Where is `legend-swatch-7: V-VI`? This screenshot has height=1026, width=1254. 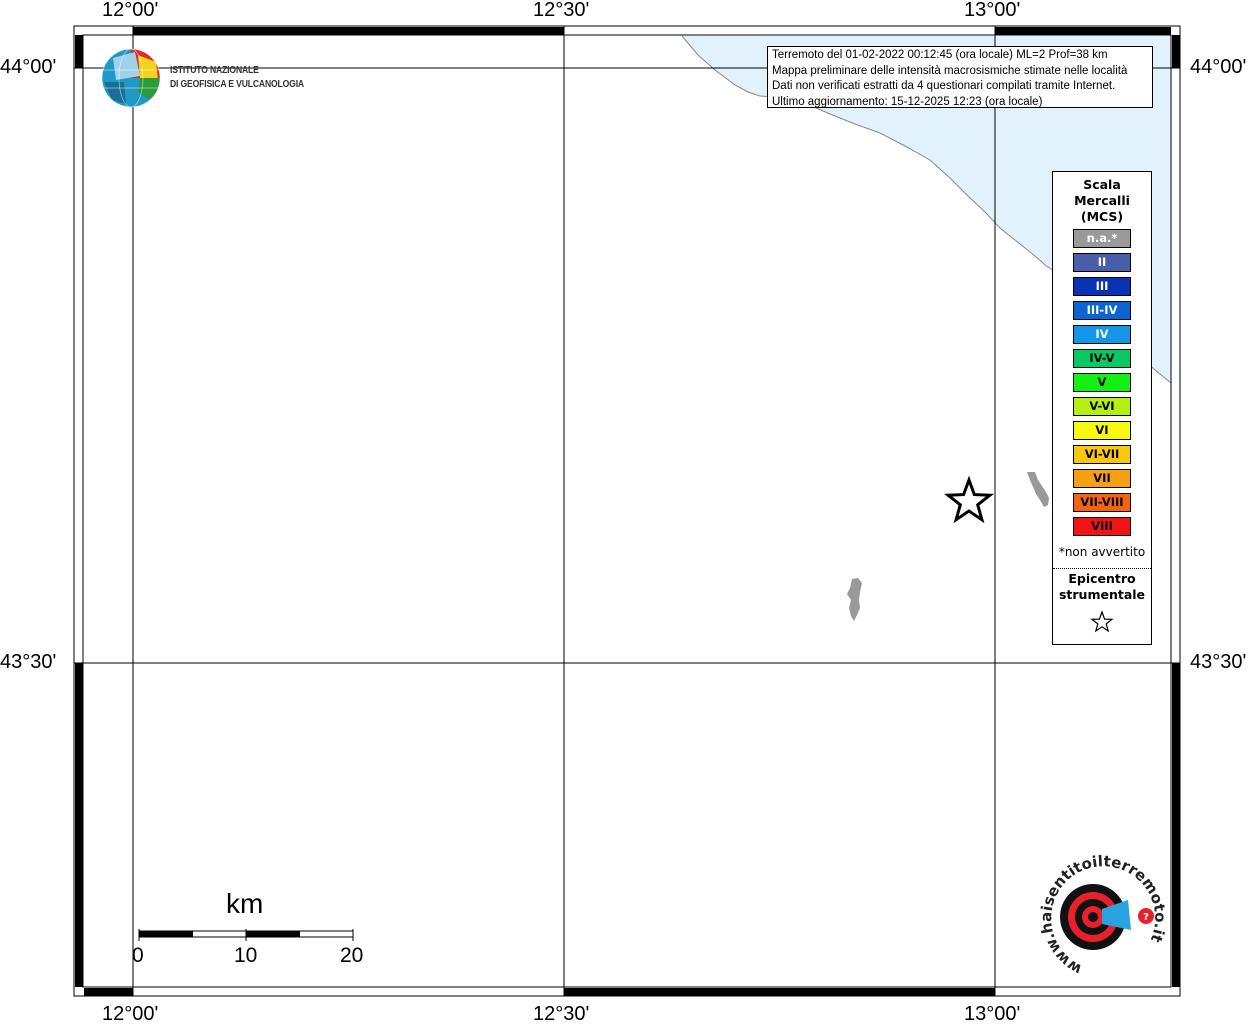
legend-swatch-7: V-VI is located at coordinates (1102, 406).